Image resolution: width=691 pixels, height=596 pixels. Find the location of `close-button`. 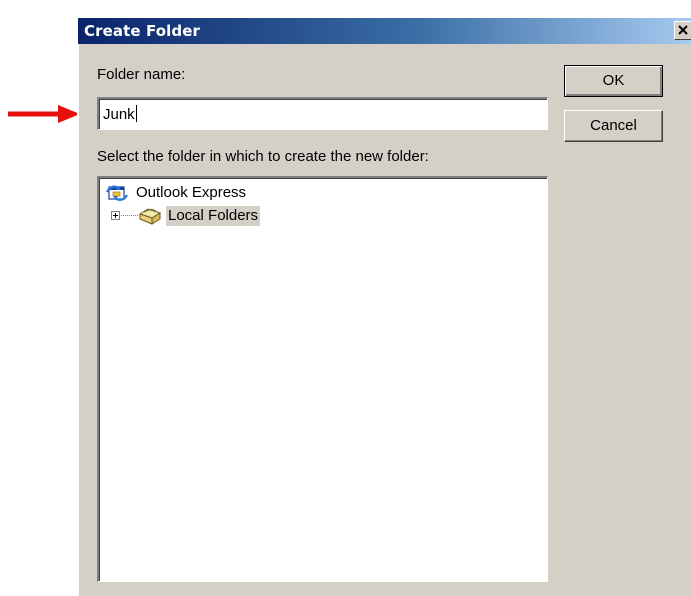

close-button is located at coordinates (682, 30).